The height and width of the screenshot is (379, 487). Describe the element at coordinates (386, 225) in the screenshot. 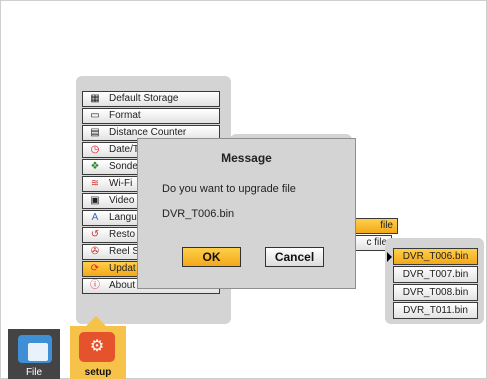

I see `submenu-item-label: file` at that location.